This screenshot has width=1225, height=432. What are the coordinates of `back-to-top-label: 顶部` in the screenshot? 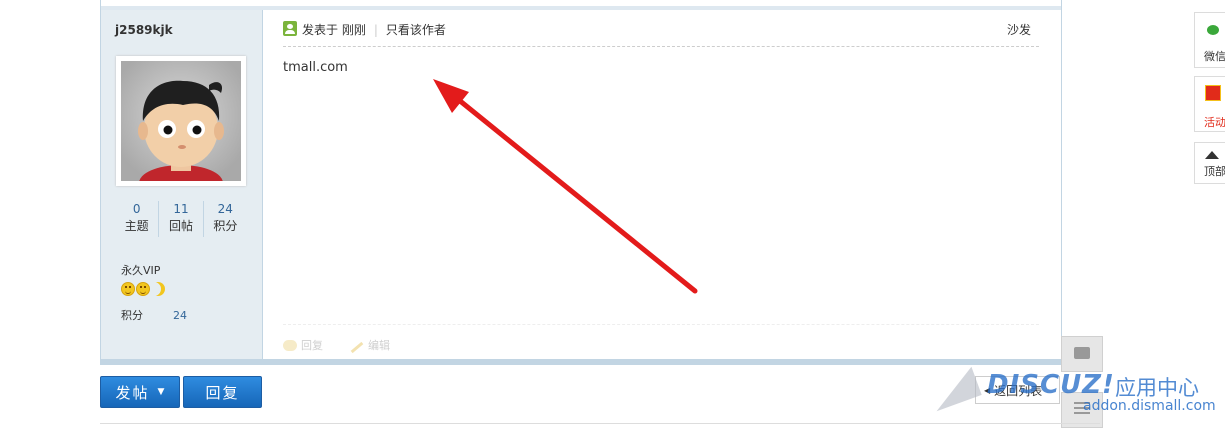 It's located at (1214, 171).